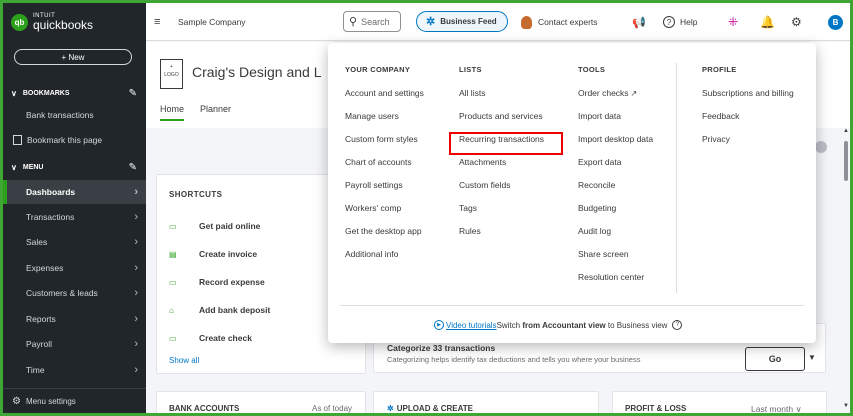 This screenshot has height=416, width=853. I want to click on menu-item-budgeting: Budgeting, so click(615, 214).